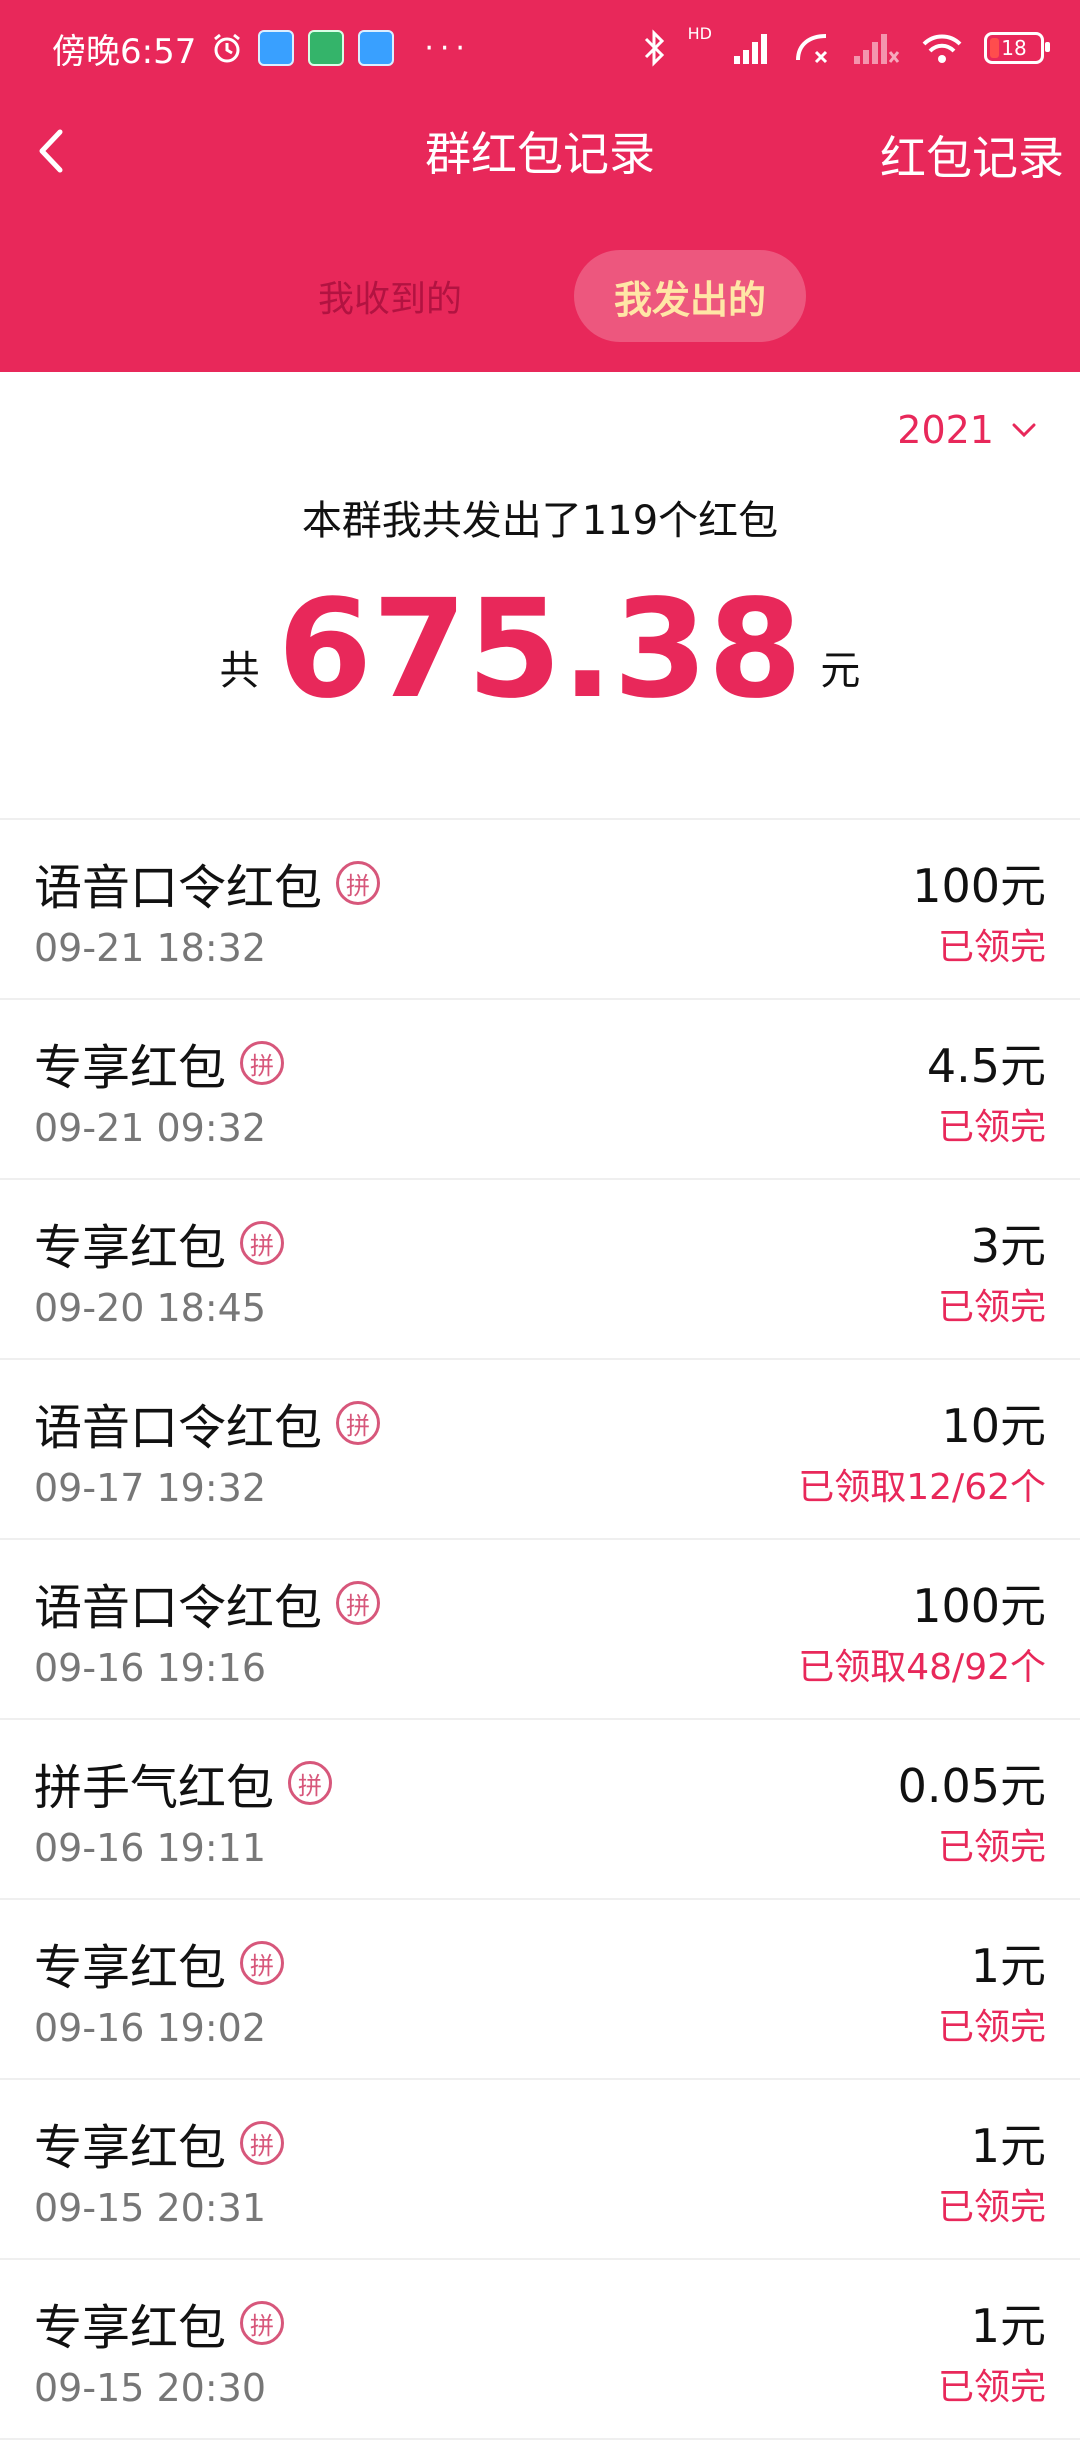  Describe the element at coordinates (922, 1487) in the screenshot. I see `record-status: 已领取12/62个` at that location.